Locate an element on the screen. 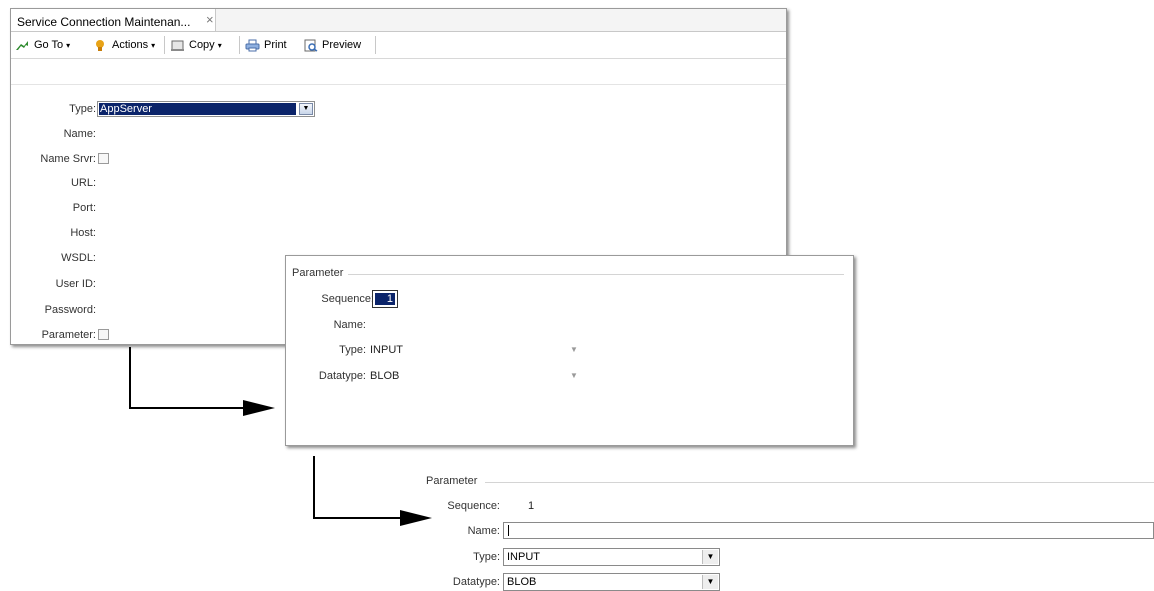 This screenshot has height=591, width=1154. toolbar: Go To ▾ Actions ▾ Copy ▾ Print Preview is located at coordinates (398, 45).